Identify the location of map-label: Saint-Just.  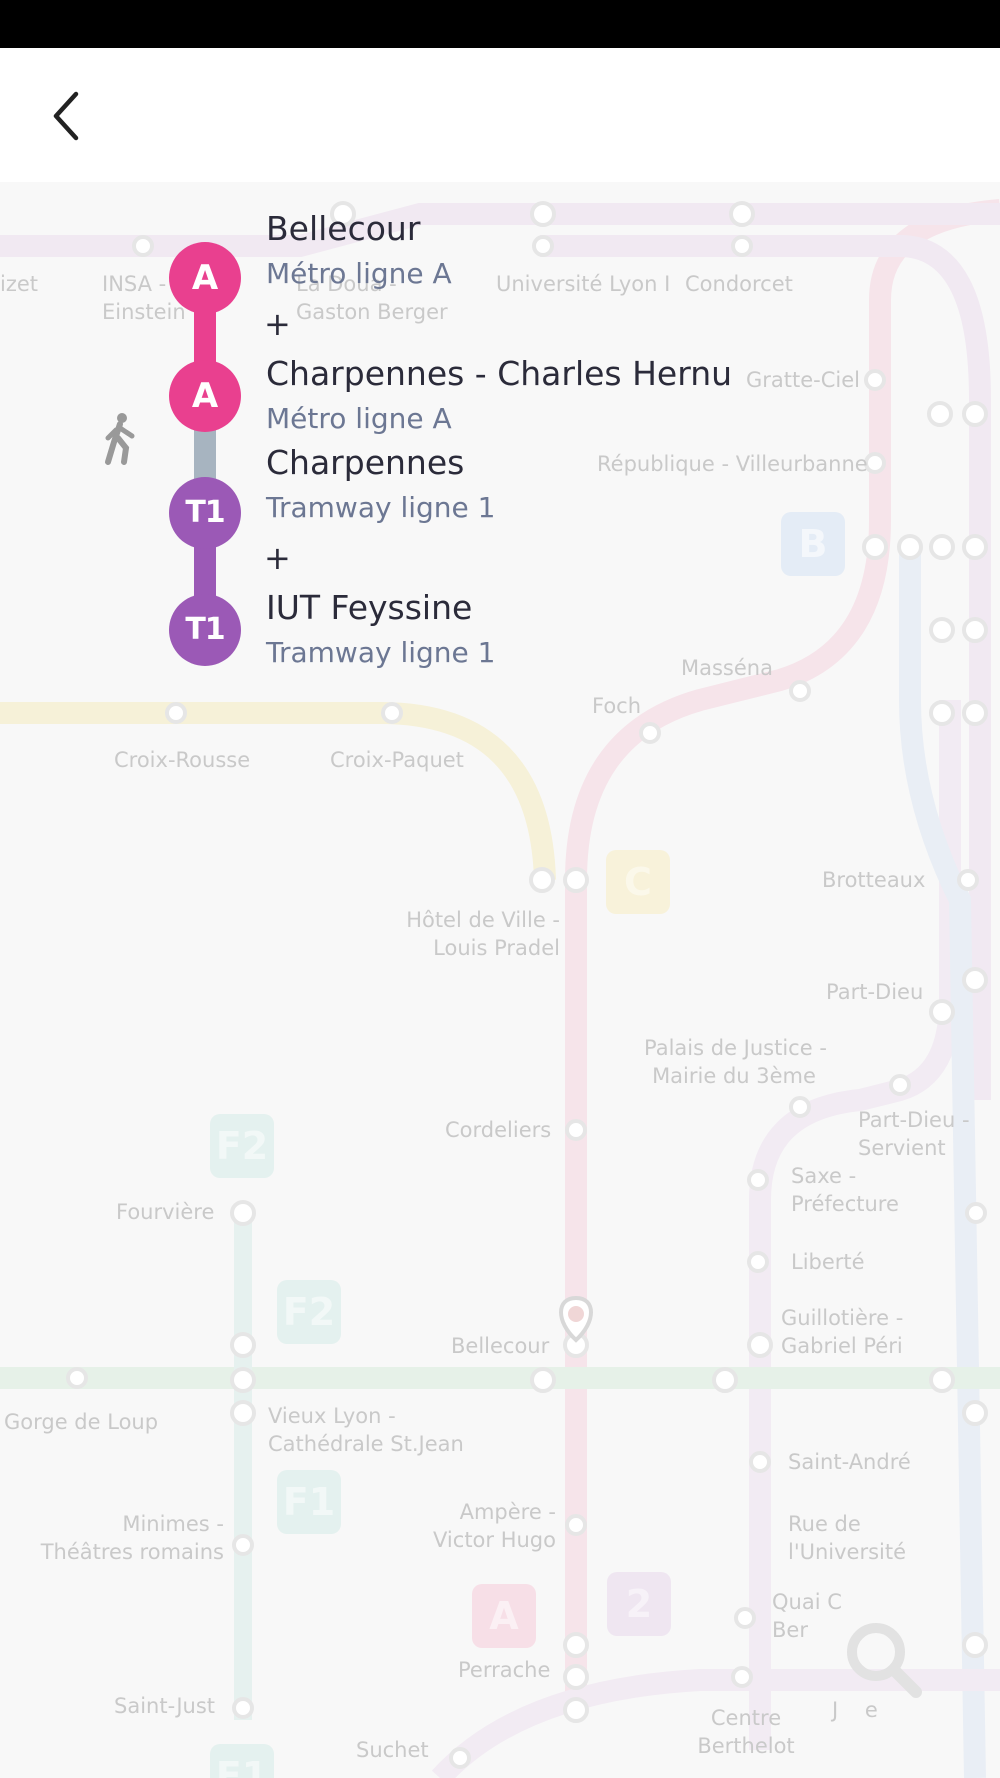
(165, 1706).